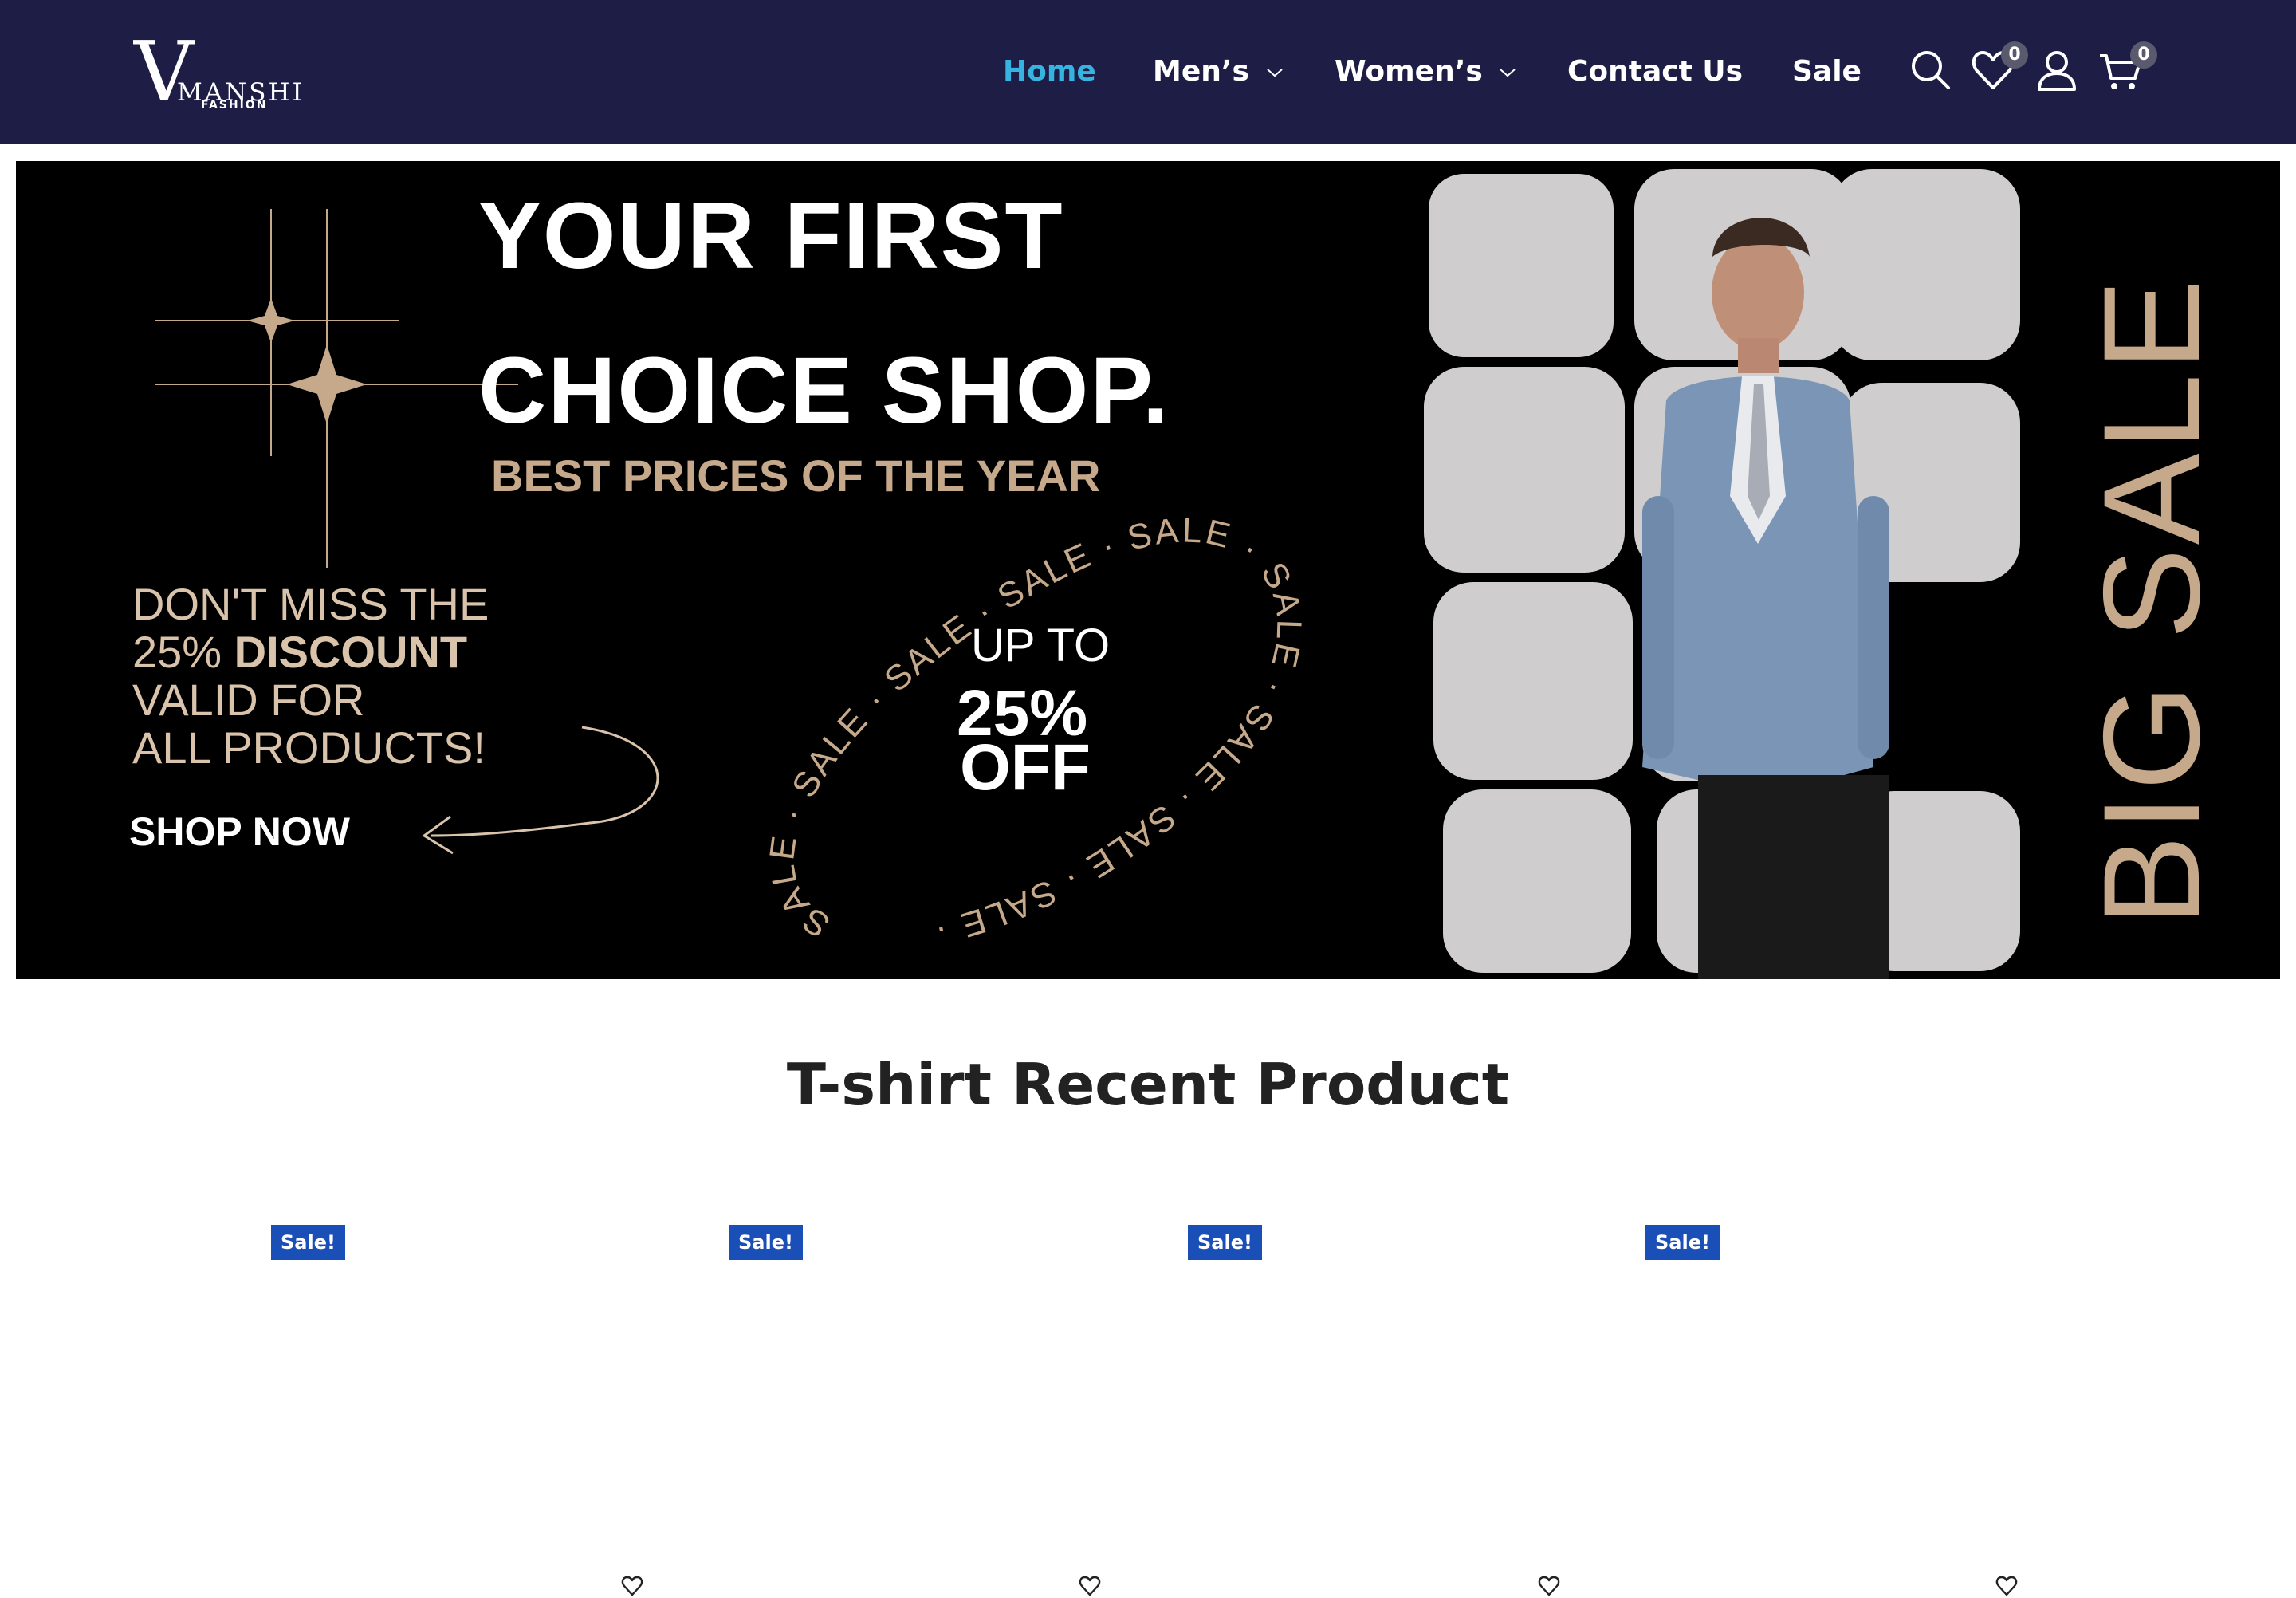 This screenshot has height=1598, width=2296. Describe the element at coordinates (1201, 71) in the screenshot. I see `nav-mens-label: Men’s` at that location.